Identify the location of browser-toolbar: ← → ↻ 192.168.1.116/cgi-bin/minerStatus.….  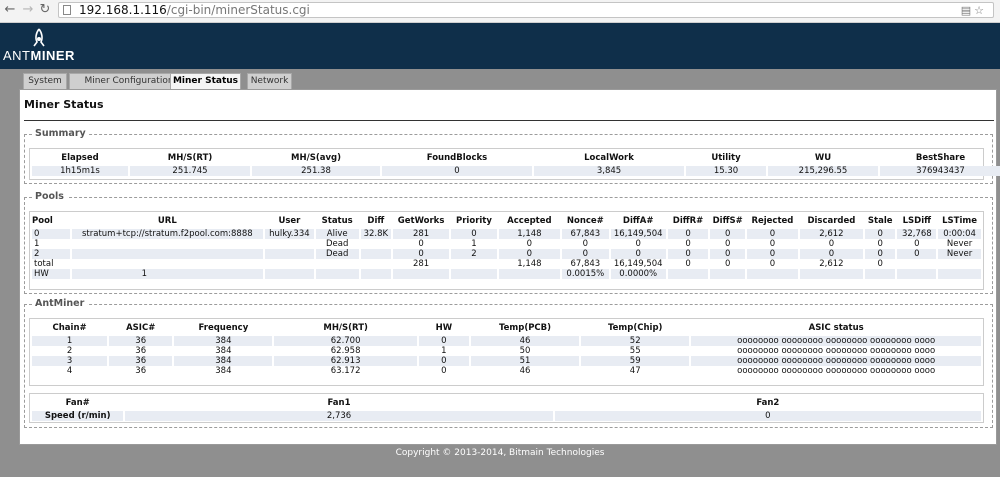
(500, 11).